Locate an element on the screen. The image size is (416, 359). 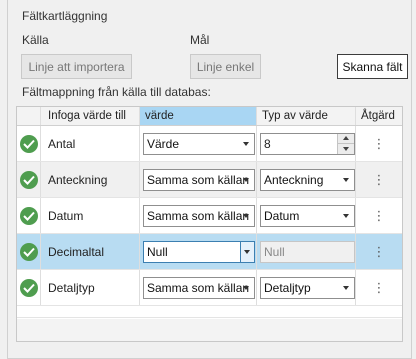
name-cell: Detaljtyp is located at coordinates (90, 287).